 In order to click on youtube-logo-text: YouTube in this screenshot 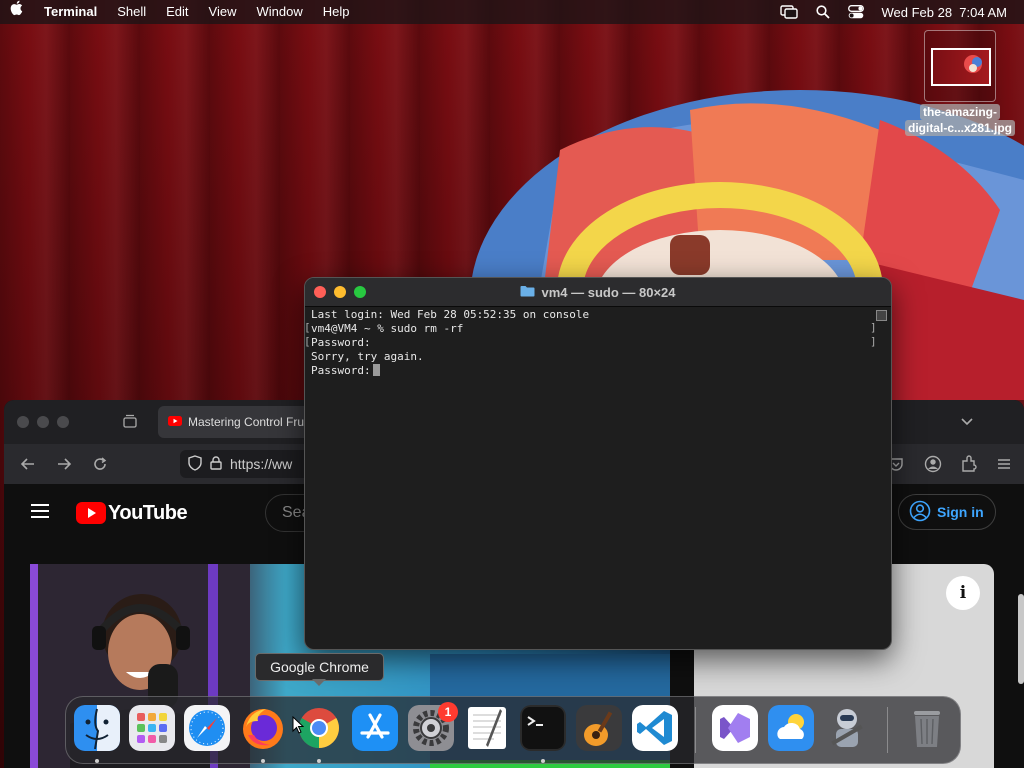, I will do `click(148, 513)`.